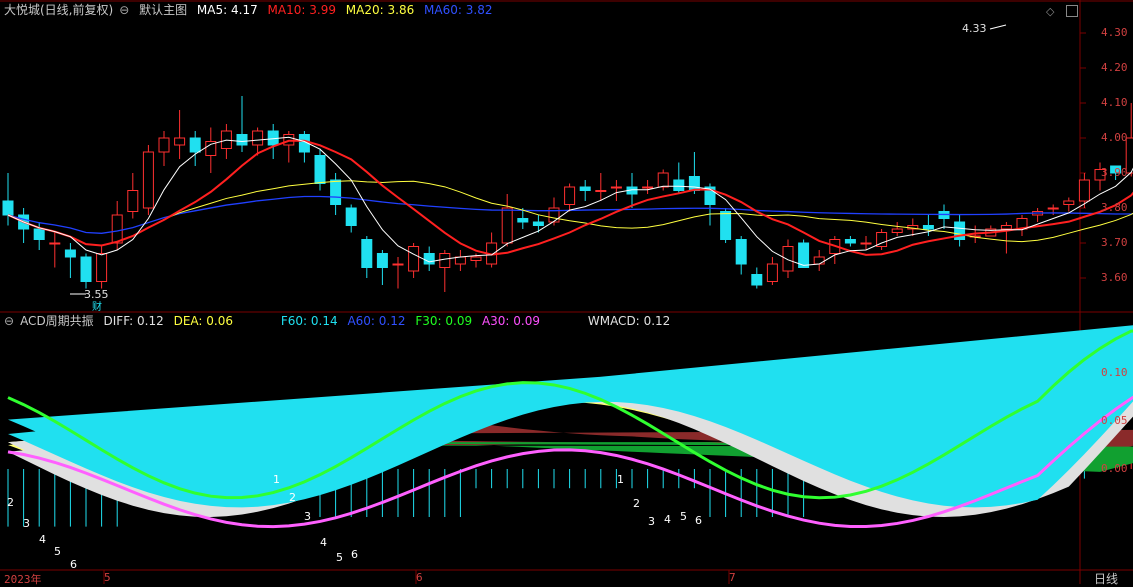  What do you see at coordinates (459, 321) in the screenshot?
I see `f30-number: 0.09` at bounding box center [459, 321].